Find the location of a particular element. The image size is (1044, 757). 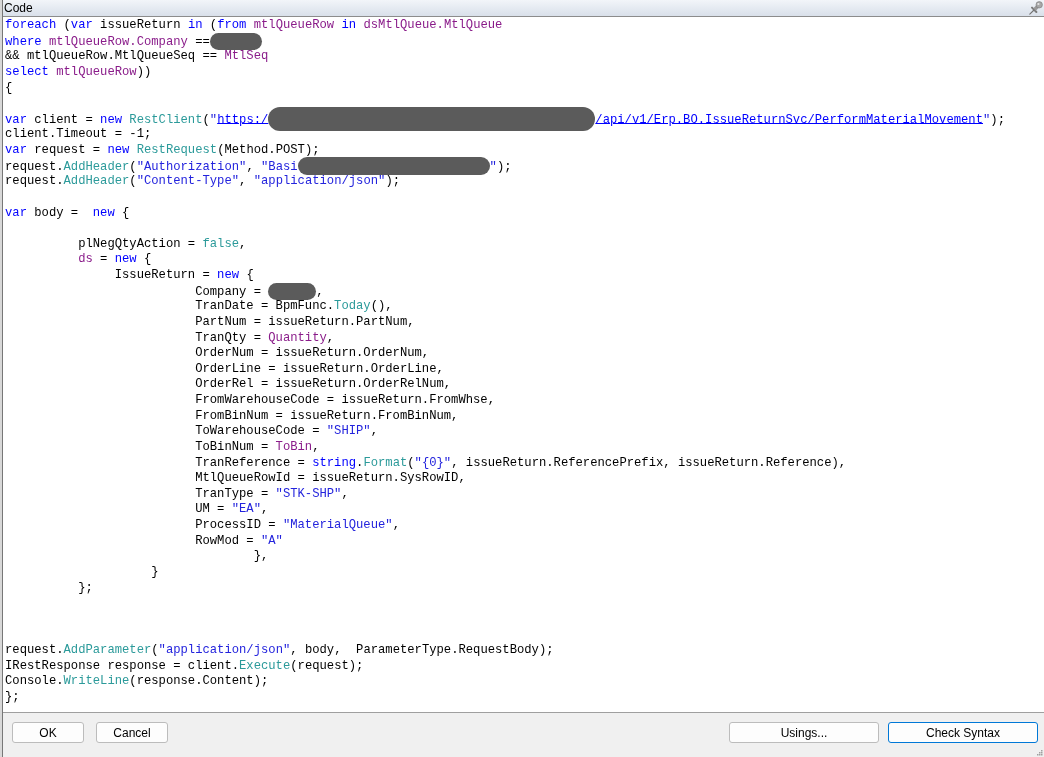

code-line: ProcessID = "MaterialQueue", is located at coordinates (297, 526).